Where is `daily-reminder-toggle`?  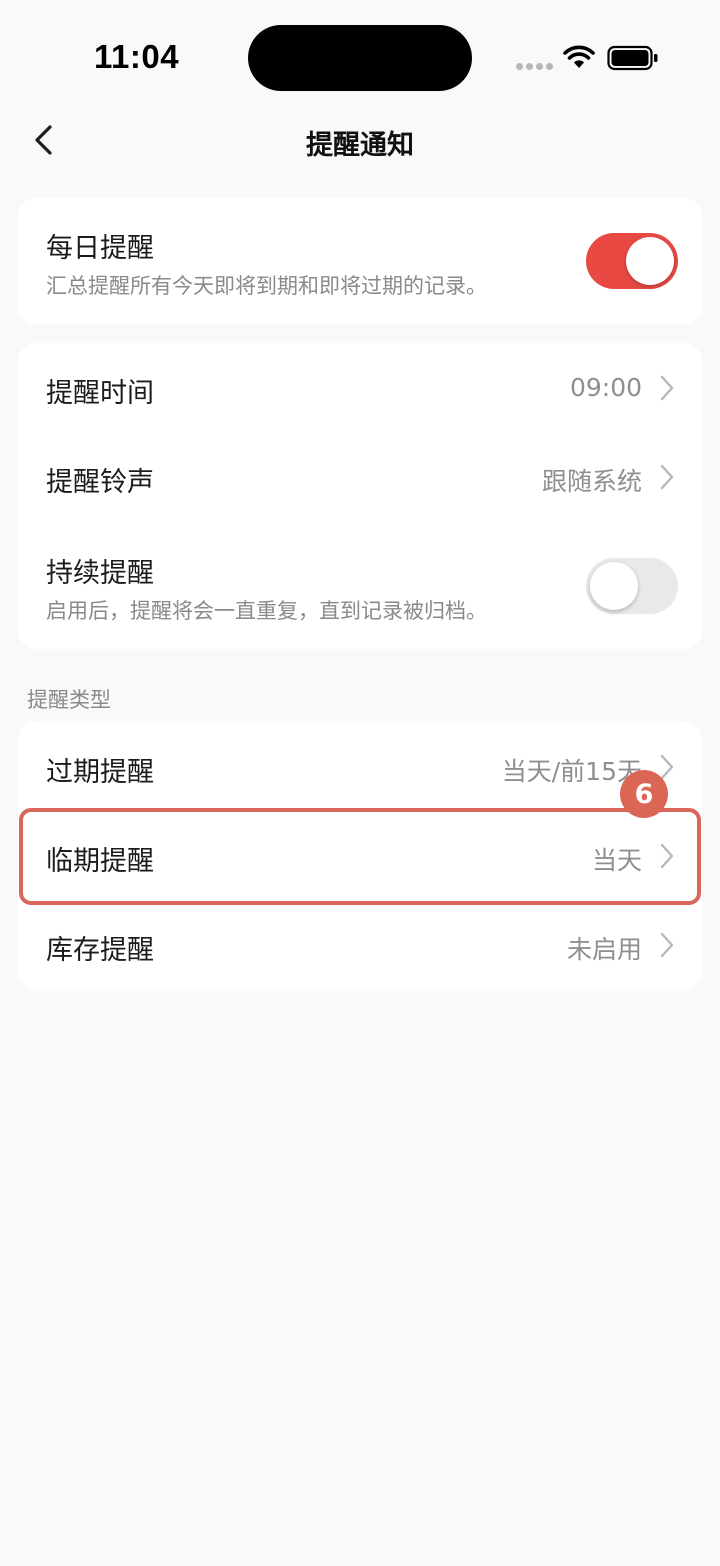
daily-reminder-toggle is located at coordinates (632, 261).